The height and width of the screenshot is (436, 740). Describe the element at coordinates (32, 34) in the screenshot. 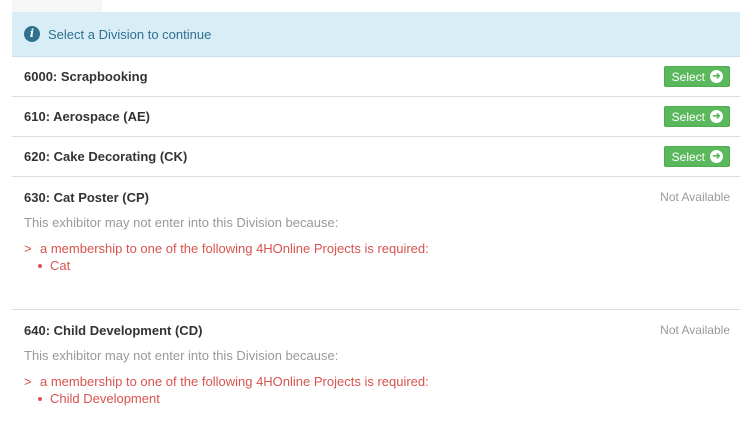

I see `info-circle-icon: i` at that location.